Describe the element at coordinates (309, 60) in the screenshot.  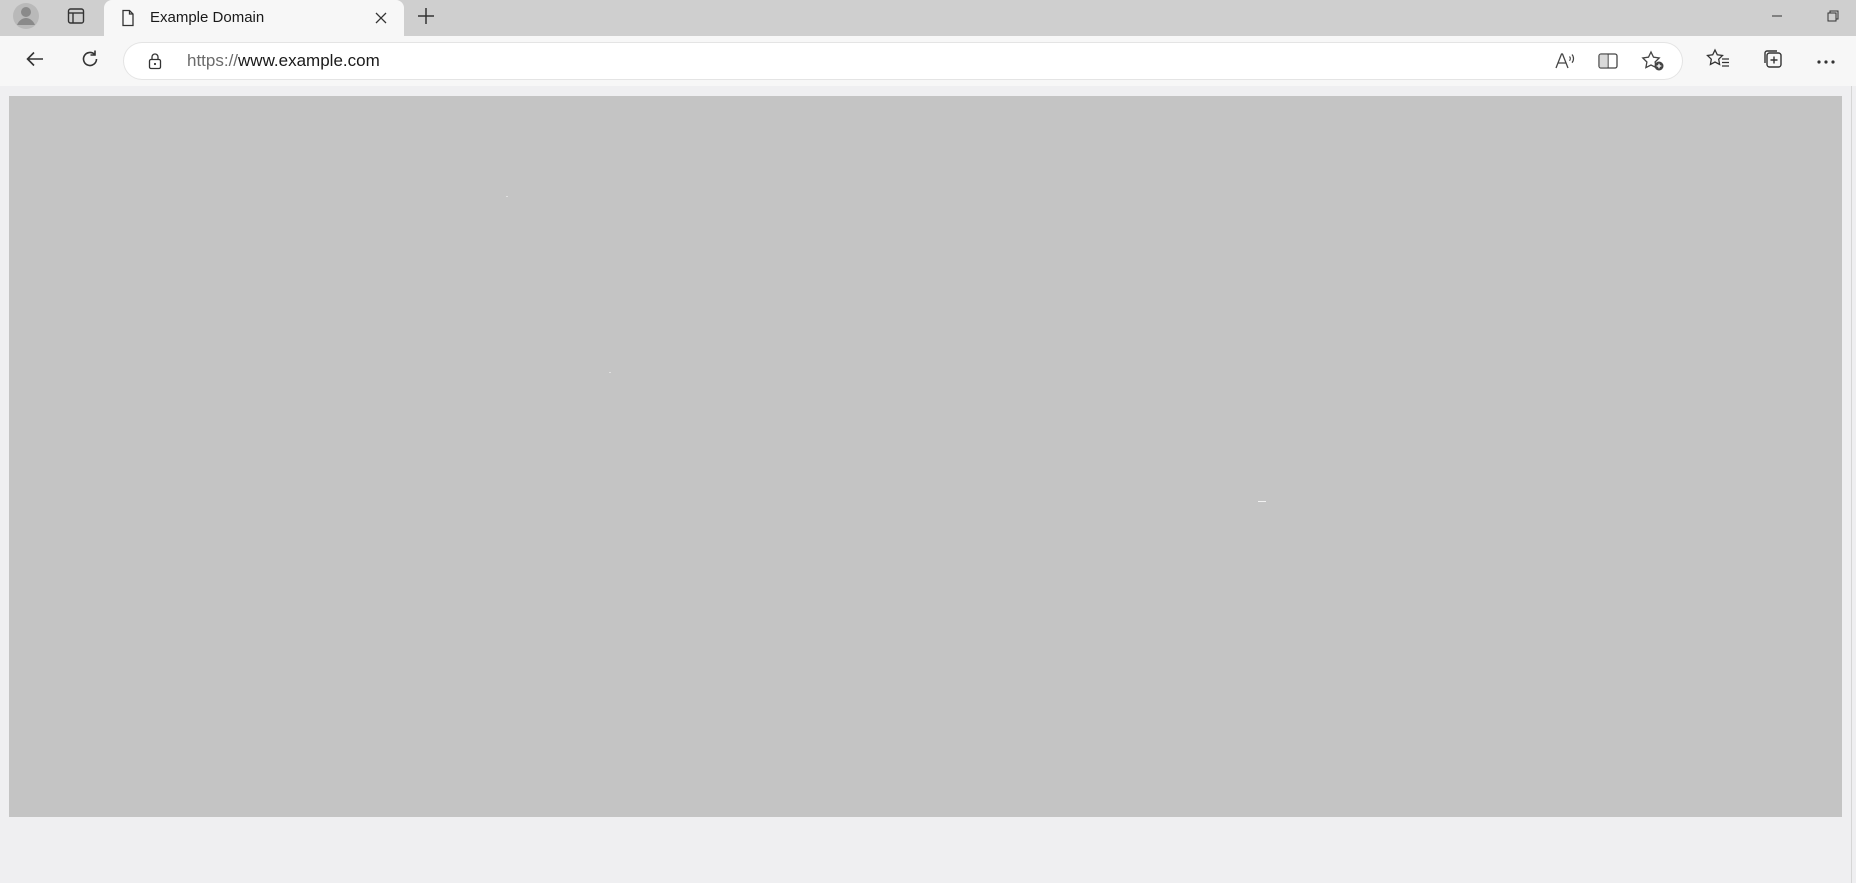
I see `url-host: www.example.com` at that location.